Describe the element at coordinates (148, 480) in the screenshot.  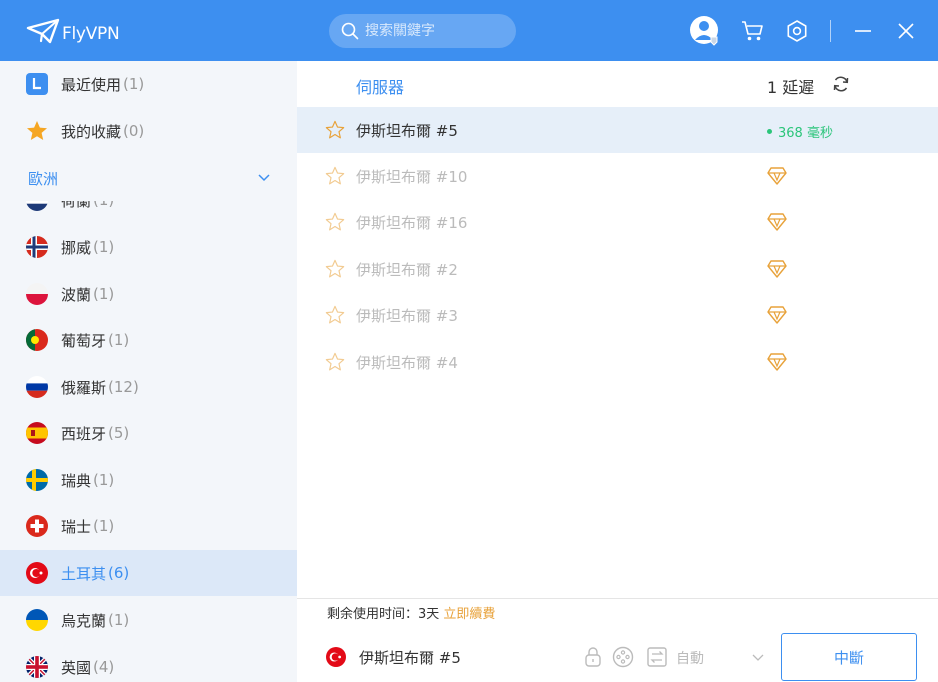
I see `sidebar-item-sweden: 瑞典 (1)` at that location.